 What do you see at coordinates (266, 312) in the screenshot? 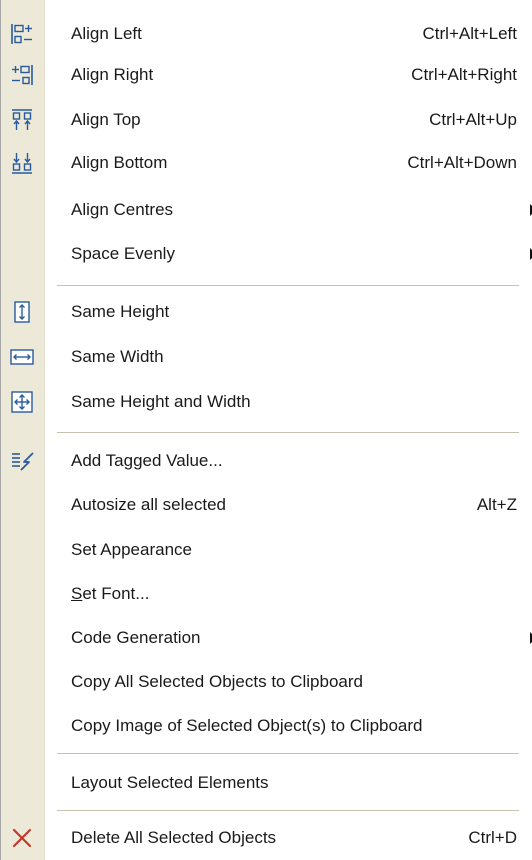
I see `menu-item-same-height: Same Height` at bounding box center [266, 312].